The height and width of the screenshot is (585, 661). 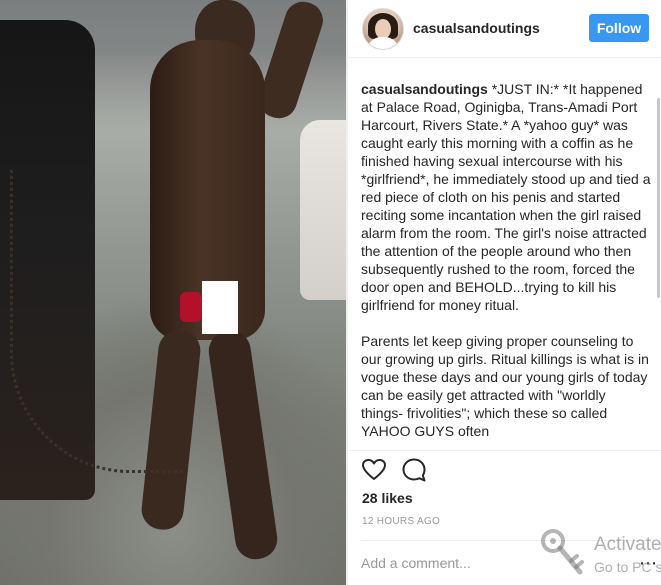 I want to click on photo-censor-box, so click(x=220, y=307).